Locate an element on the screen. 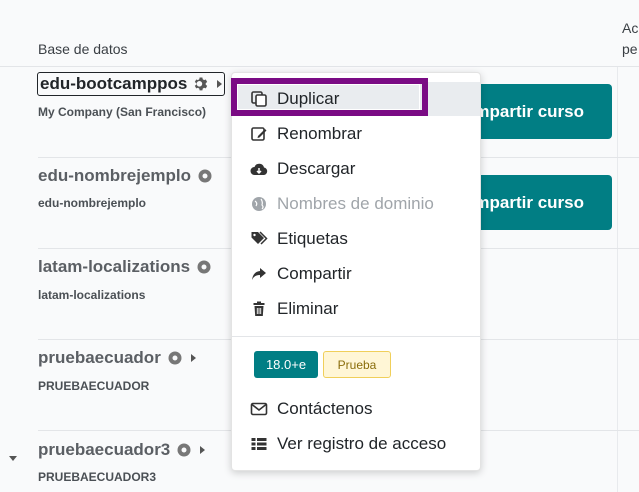 This screenshot has height=492, width=639. db-name-latam-localizations: latam-localizations is located at coordinates (125, 267).